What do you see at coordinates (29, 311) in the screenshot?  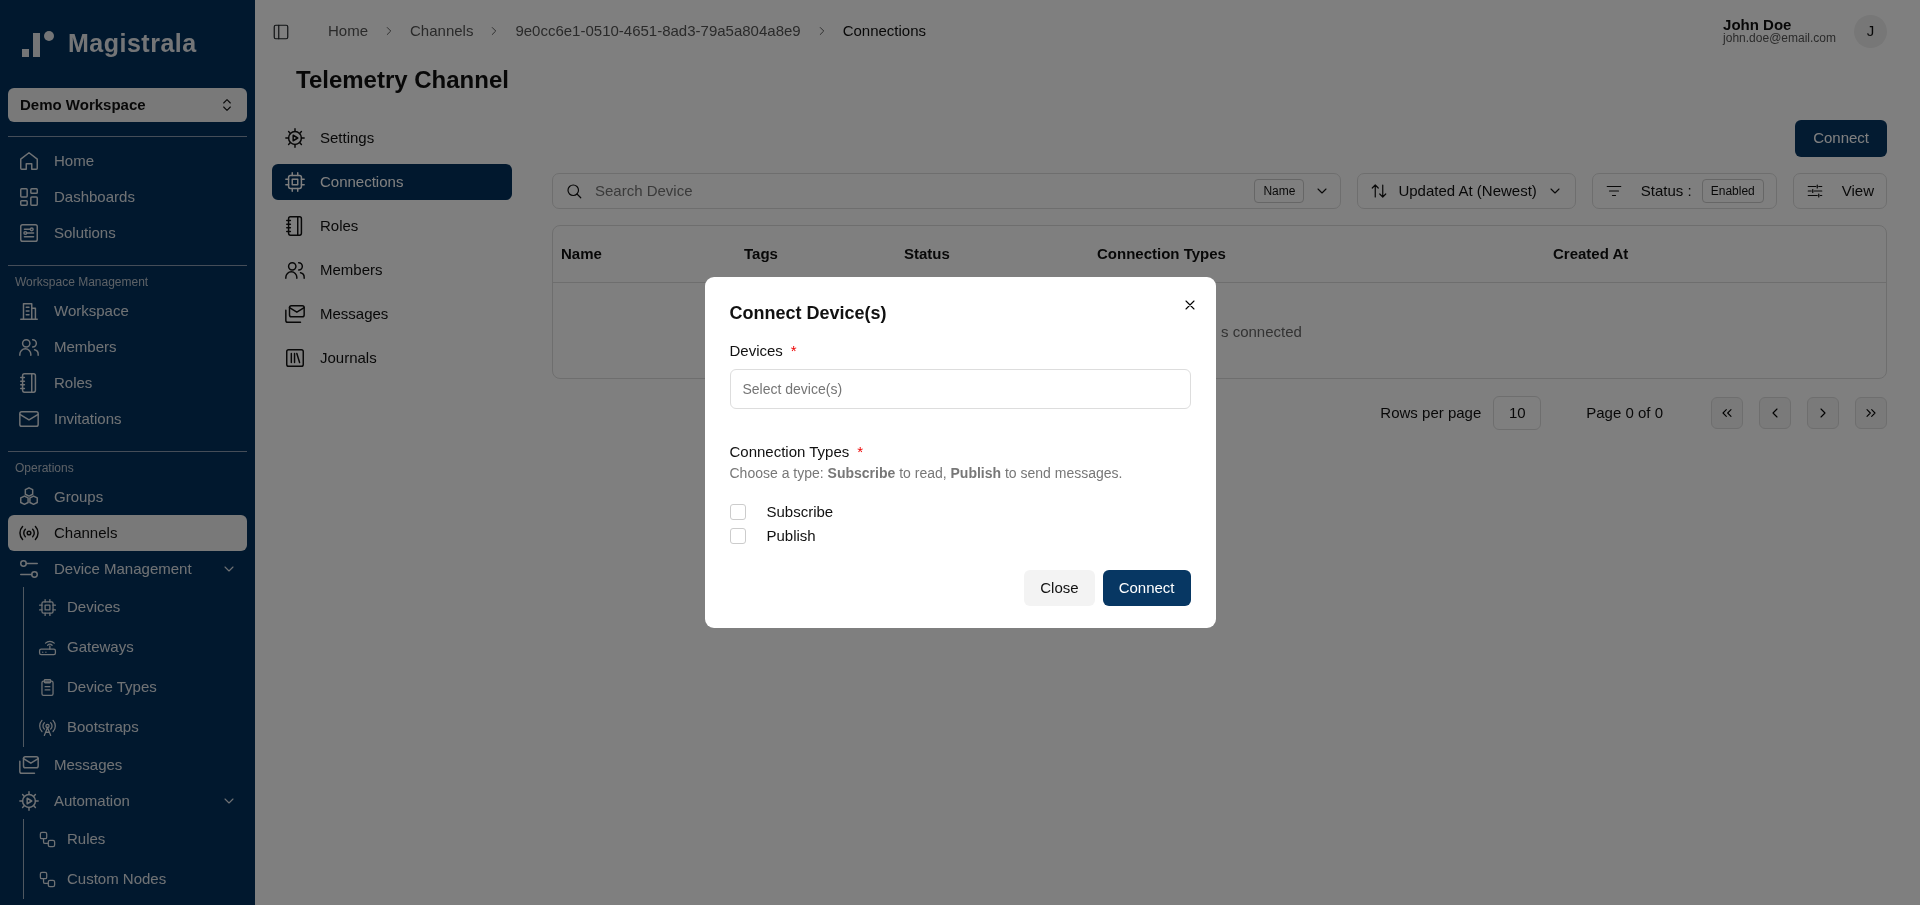 I see `building-icon` at bounding box center [29, 311].